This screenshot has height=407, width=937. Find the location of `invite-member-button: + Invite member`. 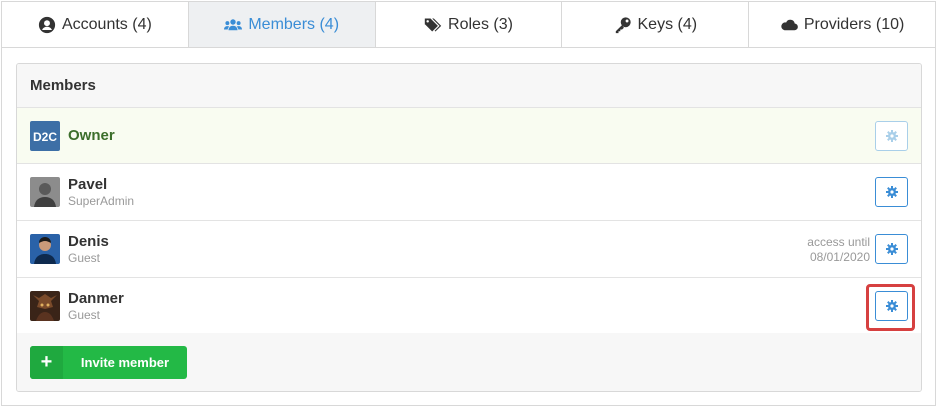

invite-member-button: + Invite member is located at coordinates (108, 362).